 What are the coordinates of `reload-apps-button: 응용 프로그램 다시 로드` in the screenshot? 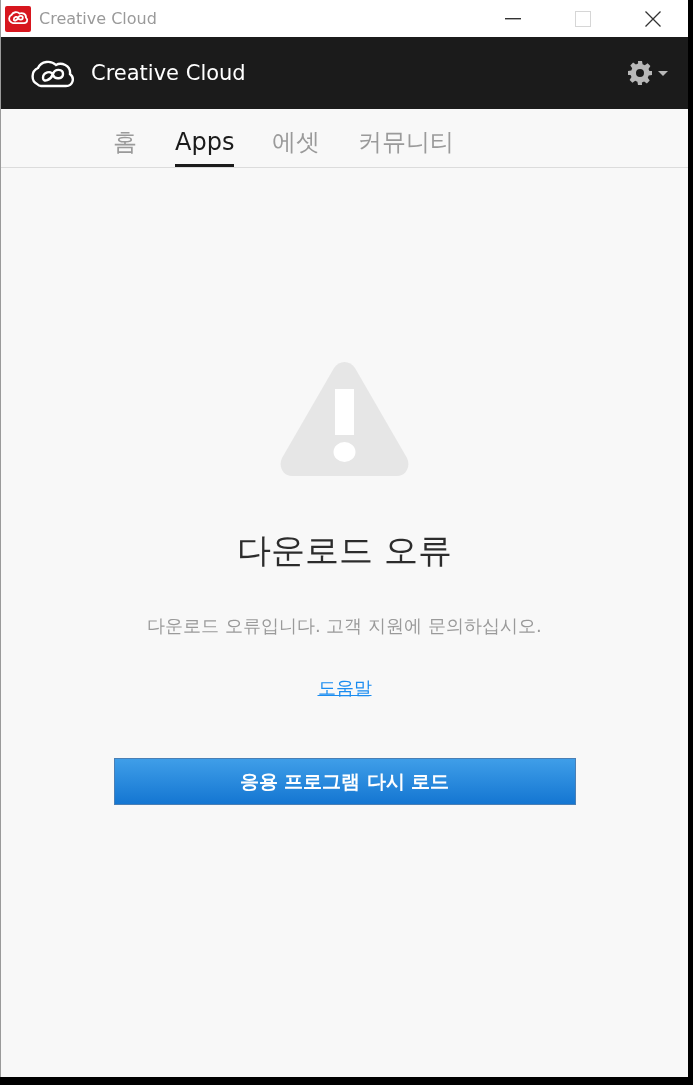 It's located at (344, 781).